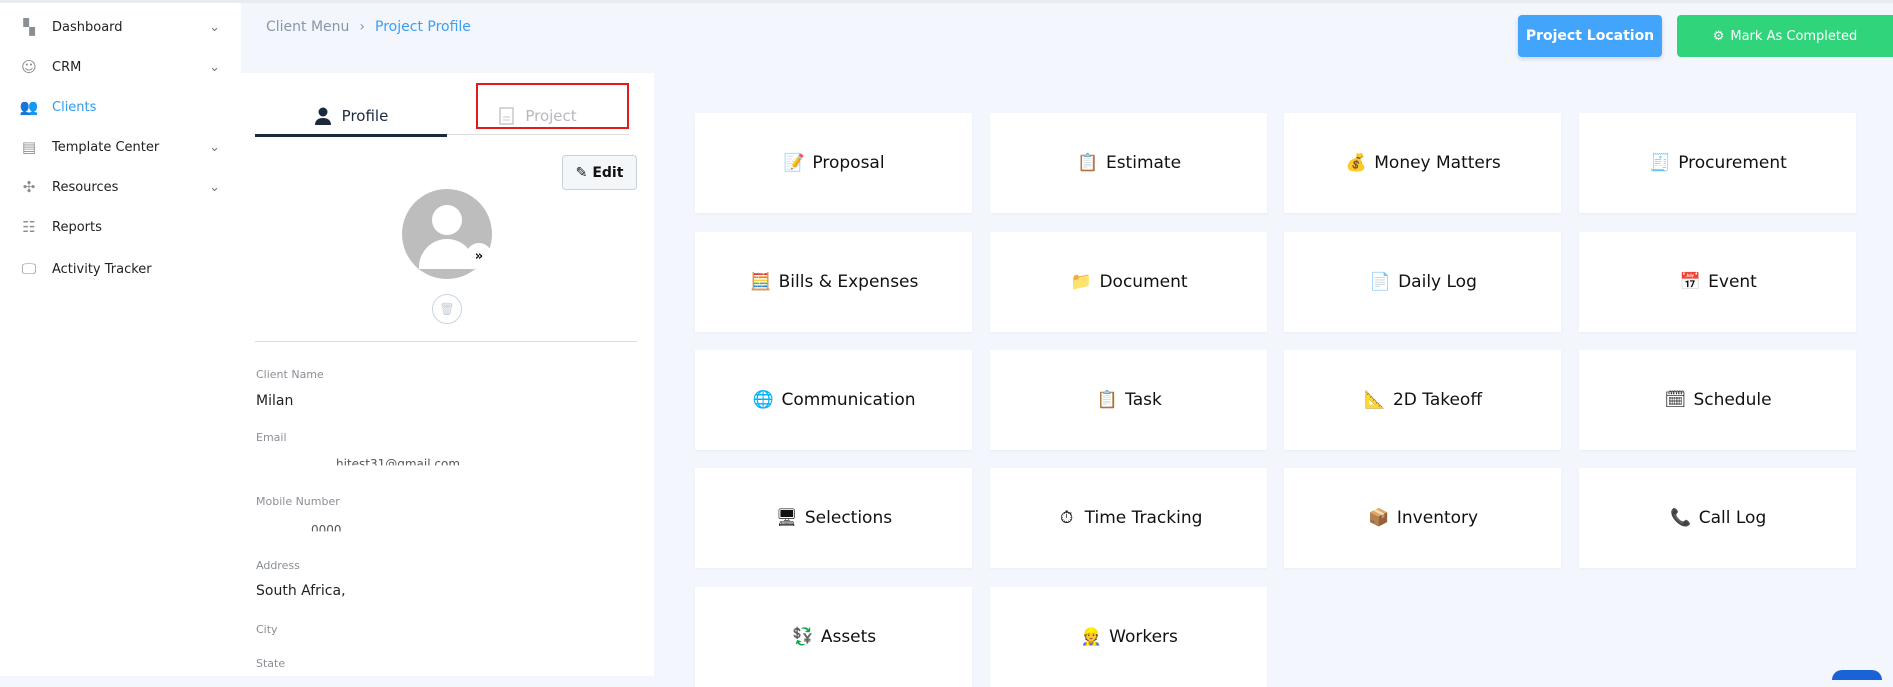 The width and height of the screenshot is (1893, 687). I want to click on module-label: Event, so click(1732, 282).